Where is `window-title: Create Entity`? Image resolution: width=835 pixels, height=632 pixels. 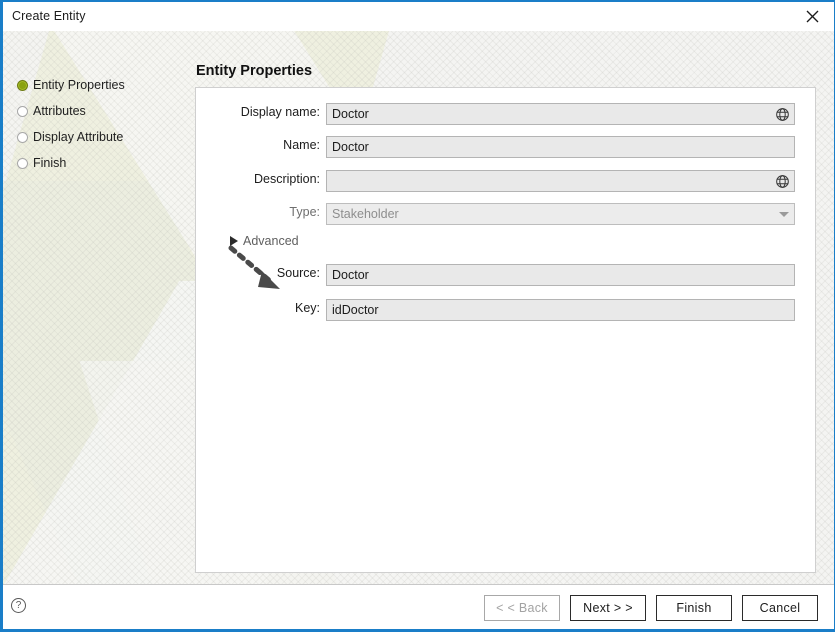 window-title: Create Entity is located at coordinates (49, 16).